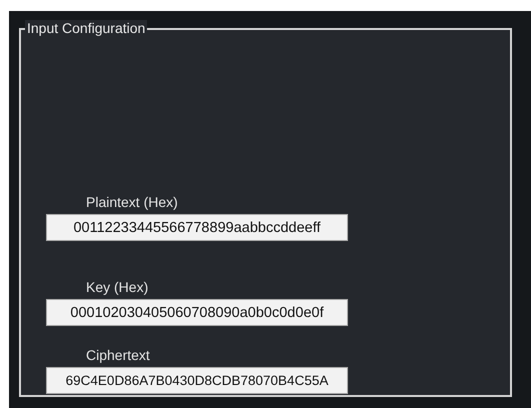 The width and height of the screenshot is (531, 408). What do you see at coordinates (118, 287) in the screenshot?
I see `field-label: Key (Hex)` at bounding box center [118, 287].